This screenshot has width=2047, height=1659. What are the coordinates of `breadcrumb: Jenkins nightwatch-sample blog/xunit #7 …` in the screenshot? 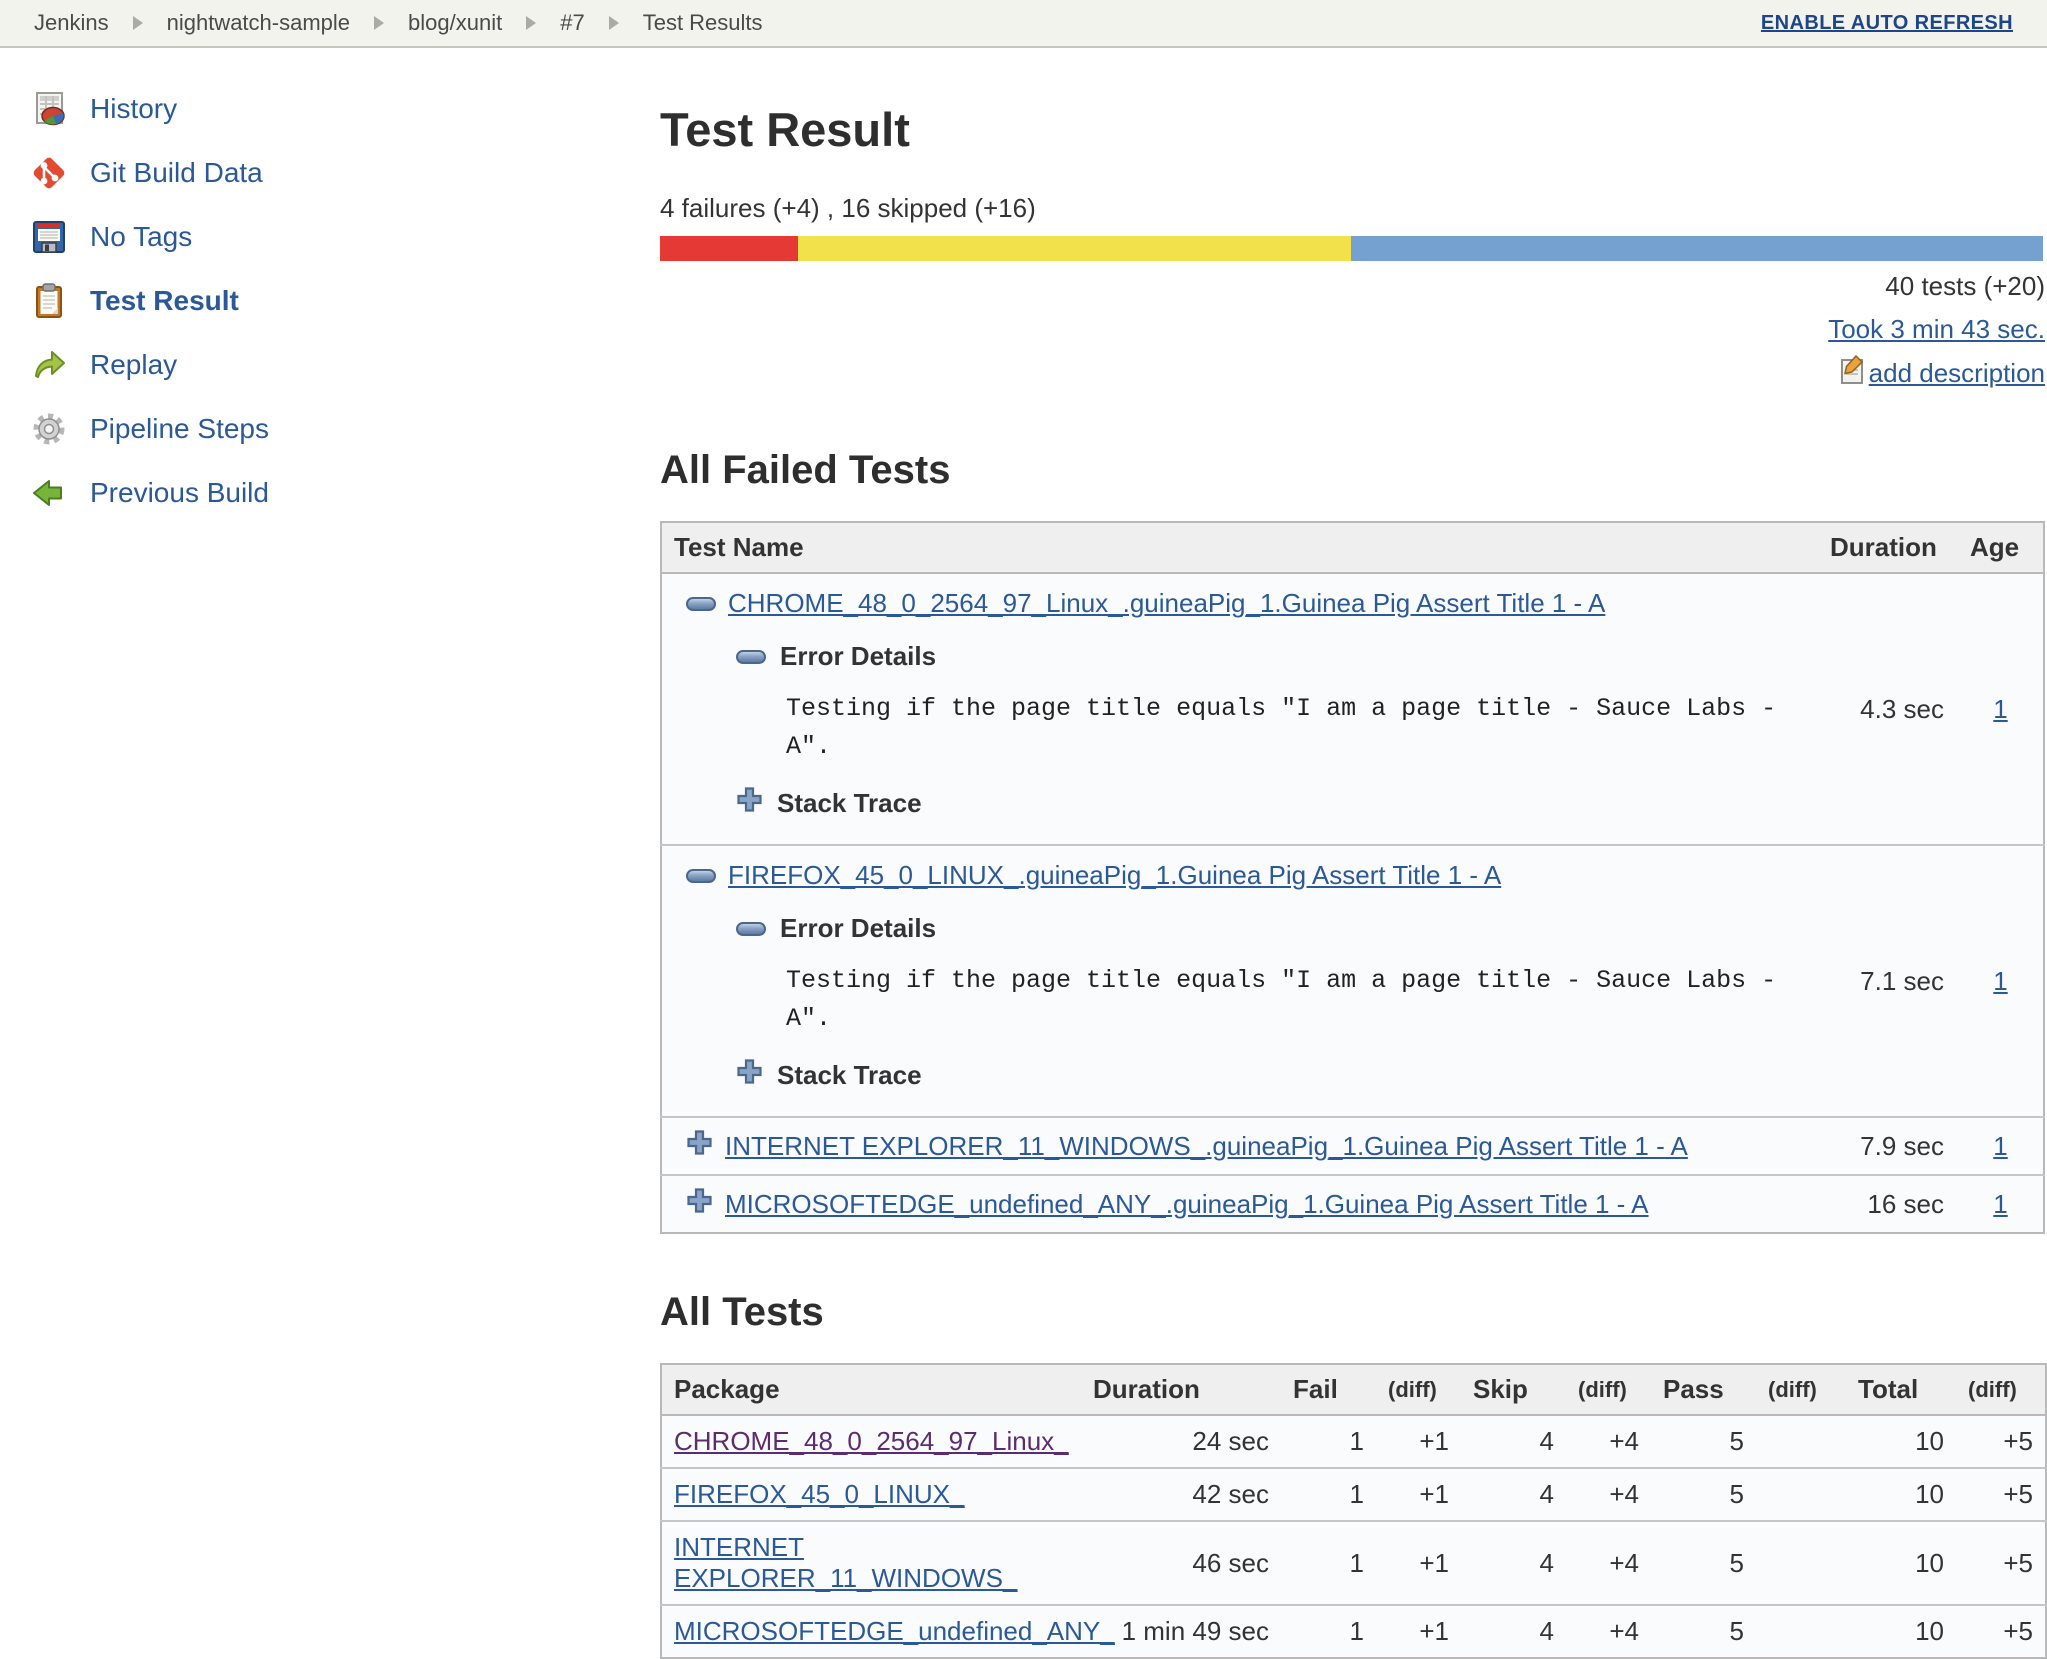 It's located at (1023, 24).